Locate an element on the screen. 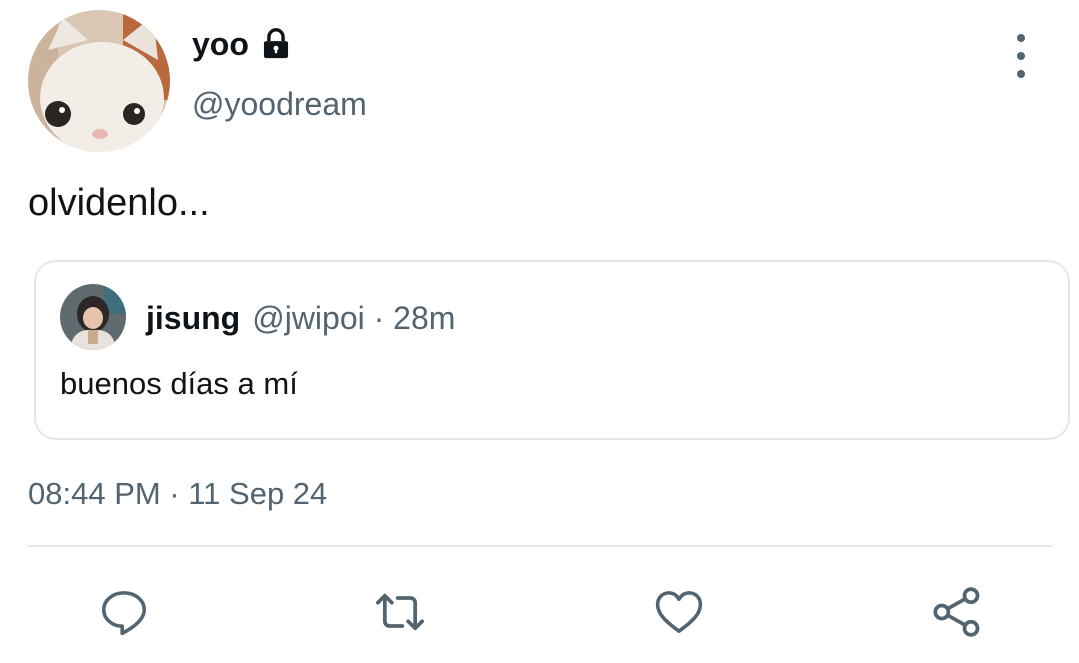  person-photo-image is located at coordinates (93, 317).